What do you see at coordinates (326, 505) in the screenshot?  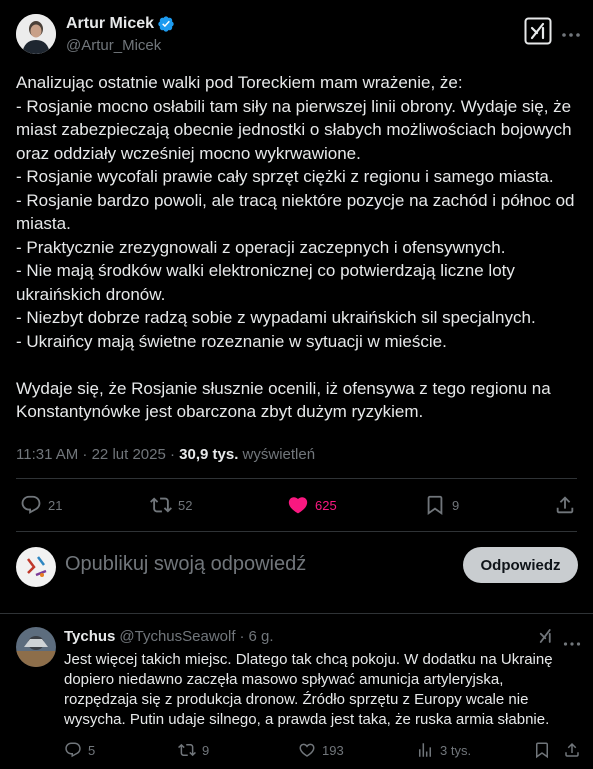 I see `like-count: 625` at bounding box center [326, 505].